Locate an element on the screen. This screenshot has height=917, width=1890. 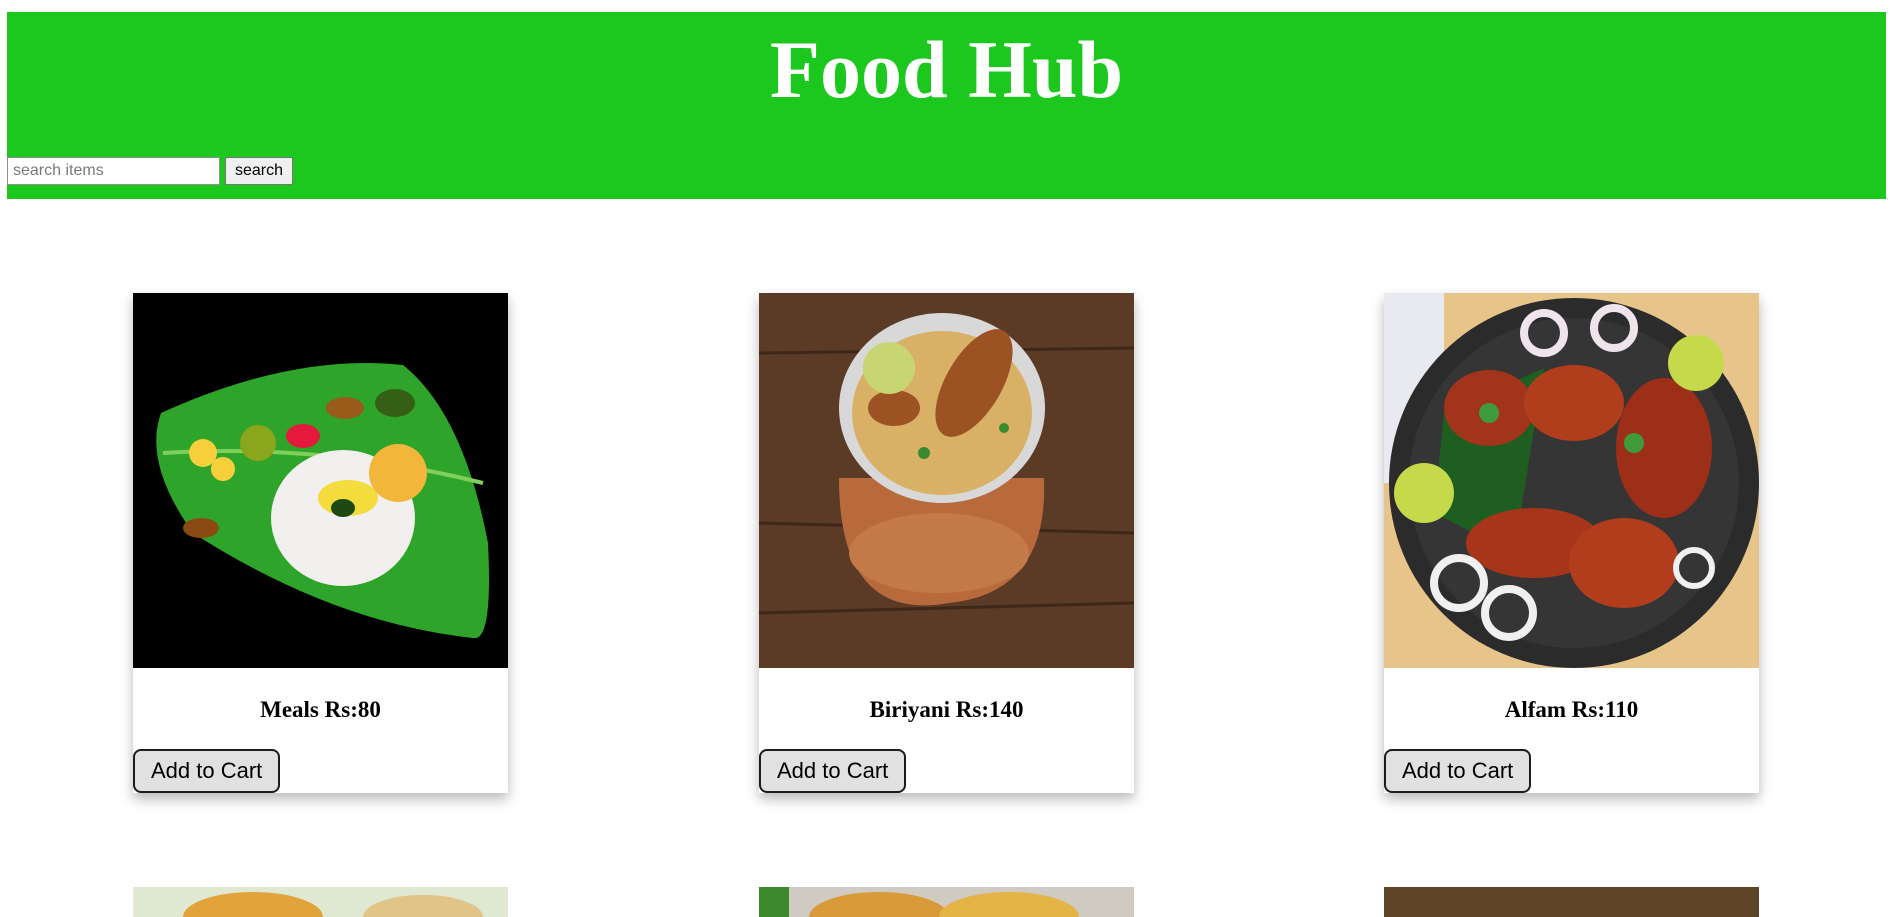
alfam-image is located at coordinates (1571, 480).